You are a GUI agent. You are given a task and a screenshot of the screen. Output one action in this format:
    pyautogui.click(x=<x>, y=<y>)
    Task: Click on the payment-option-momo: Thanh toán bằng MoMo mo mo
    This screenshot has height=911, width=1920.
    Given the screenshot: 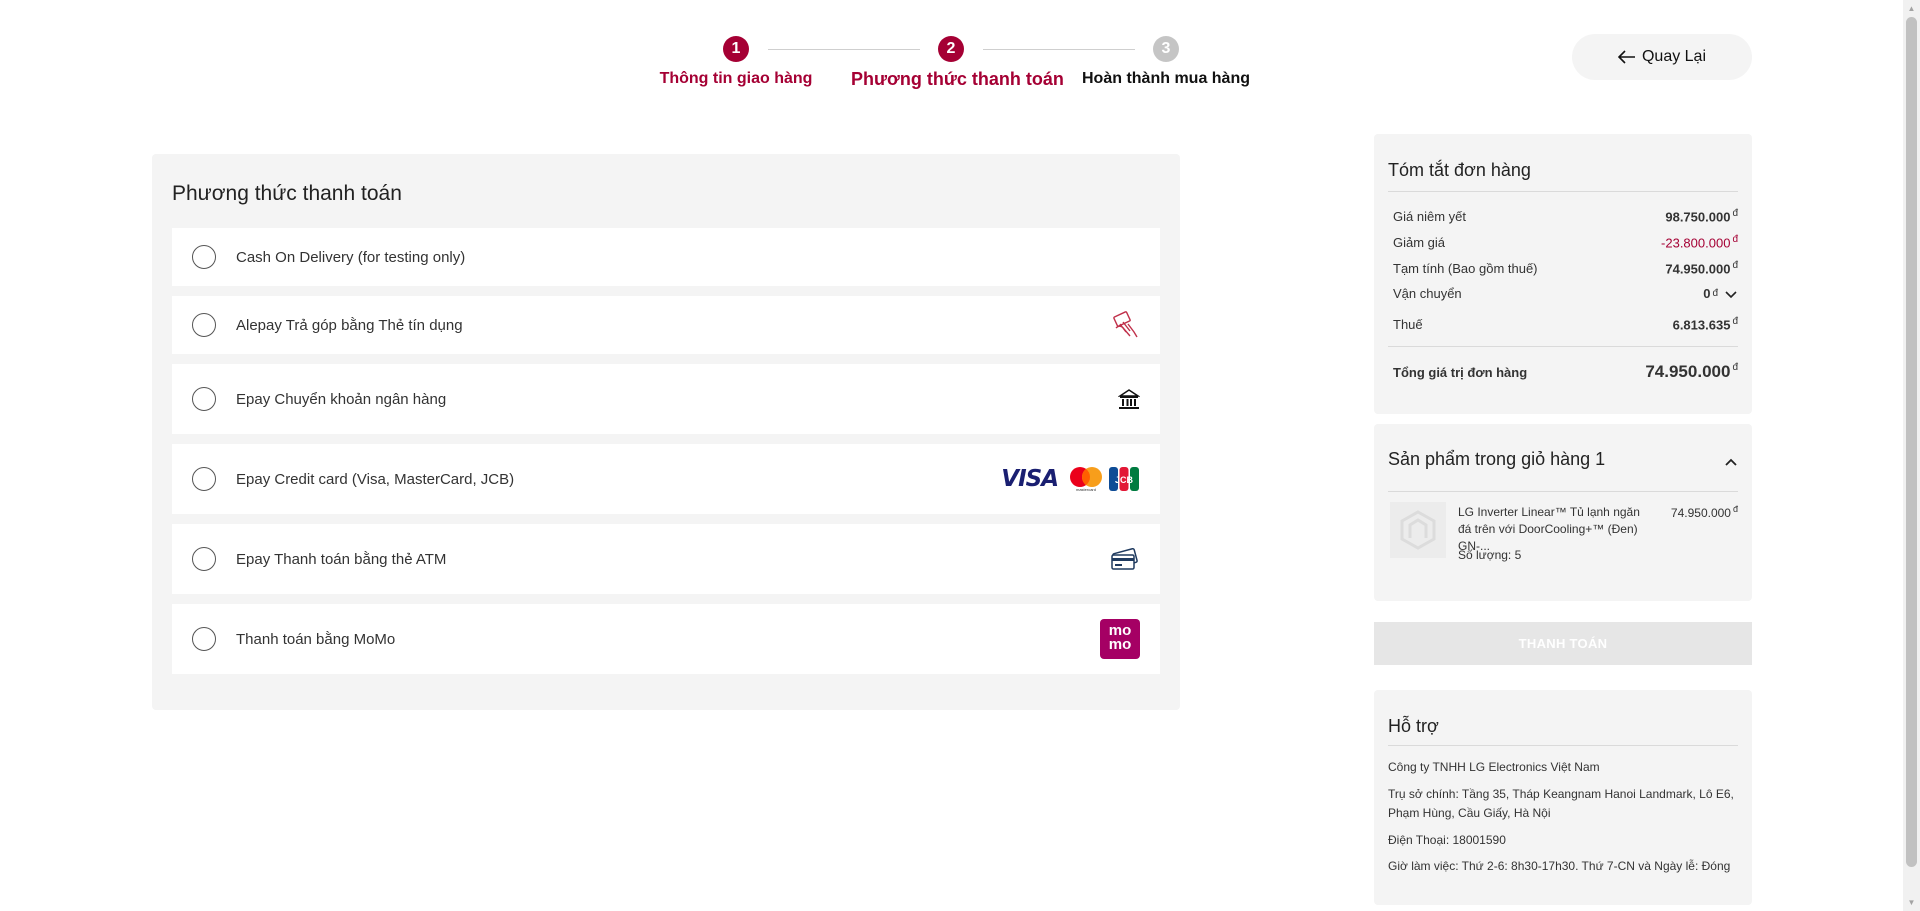 What is the action you would take?
    pyautogui.click(x=666, y=639)
    